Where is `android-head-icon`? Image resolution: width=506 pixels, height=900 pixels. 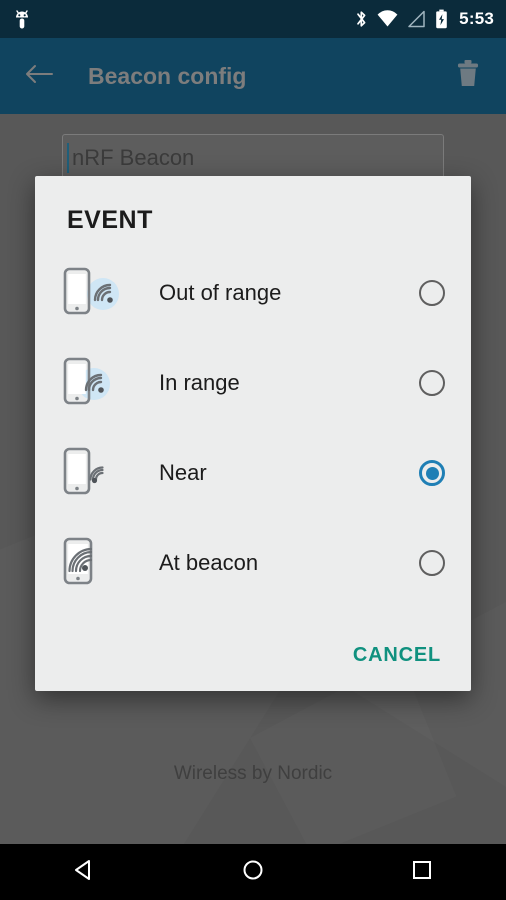
android-head-icon is located at coordinates (22, 19).